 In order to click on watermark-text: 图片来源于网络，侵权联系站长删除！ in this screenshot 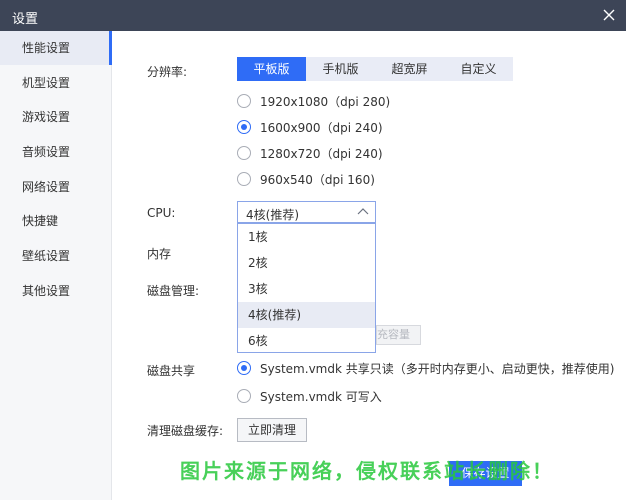, I will do `click(367, 471)`.